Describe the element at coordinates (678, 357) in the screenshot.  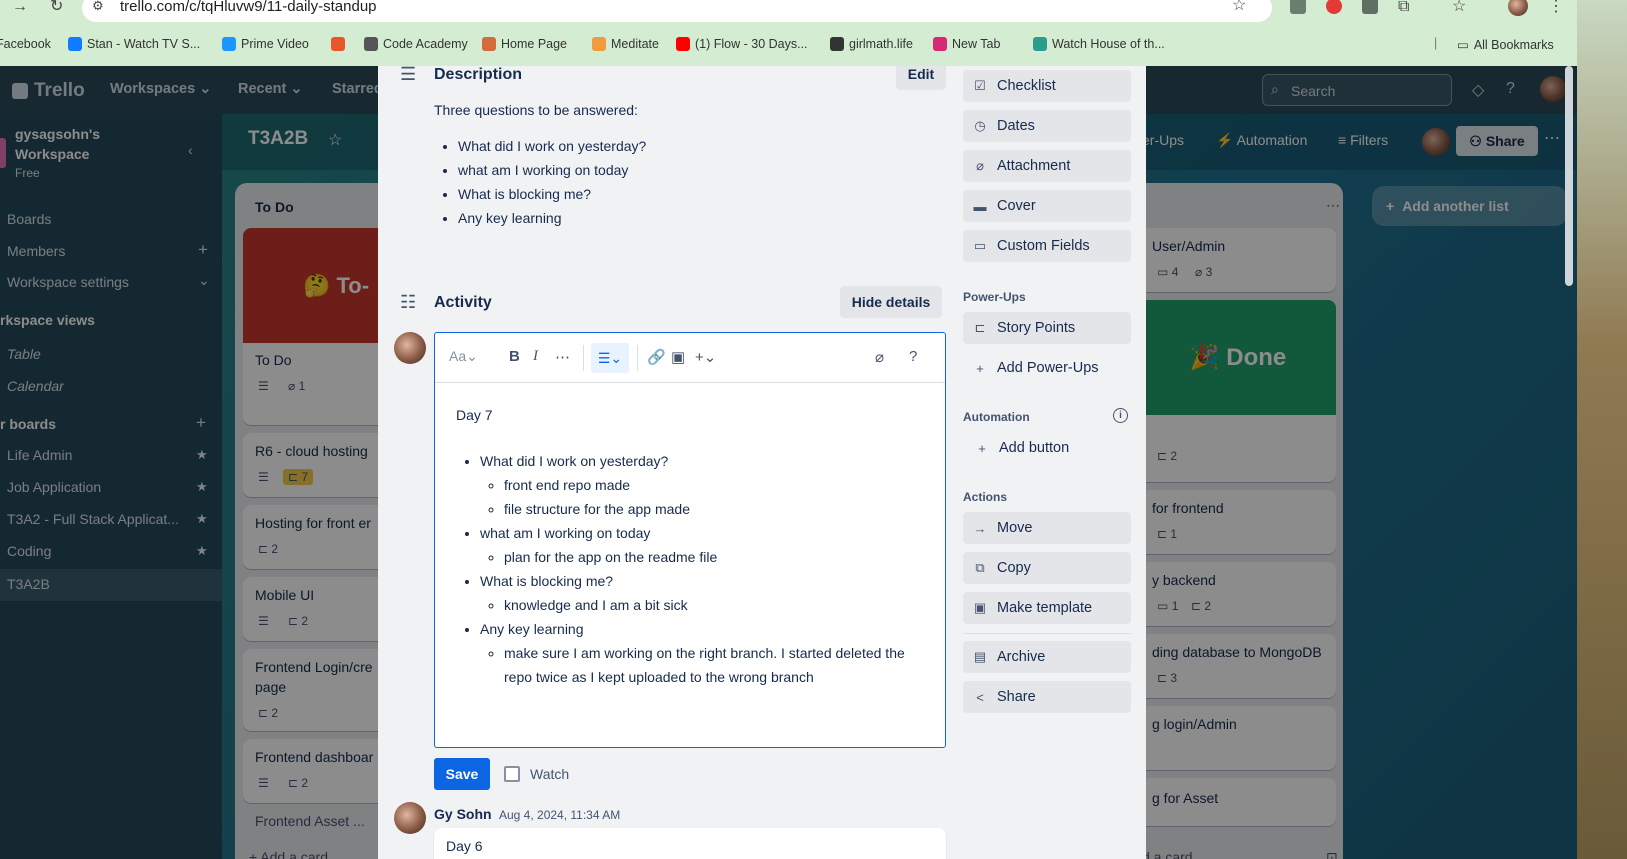
I see `image-icon: ▣` at that location.